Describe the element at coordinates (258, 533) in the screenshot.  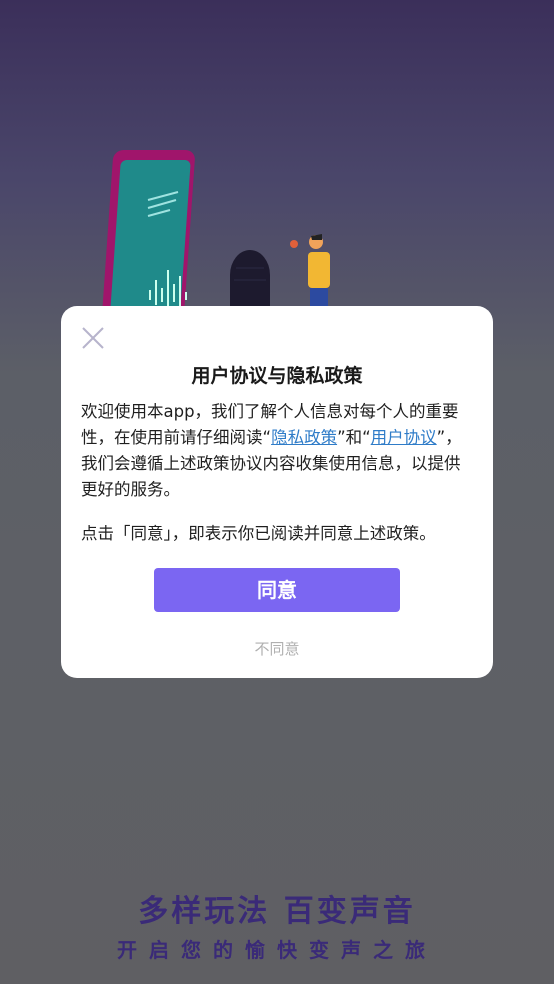
I see `consent-note: 点击「同意」，即表示你已阅读并同意上述政策。` at that location.